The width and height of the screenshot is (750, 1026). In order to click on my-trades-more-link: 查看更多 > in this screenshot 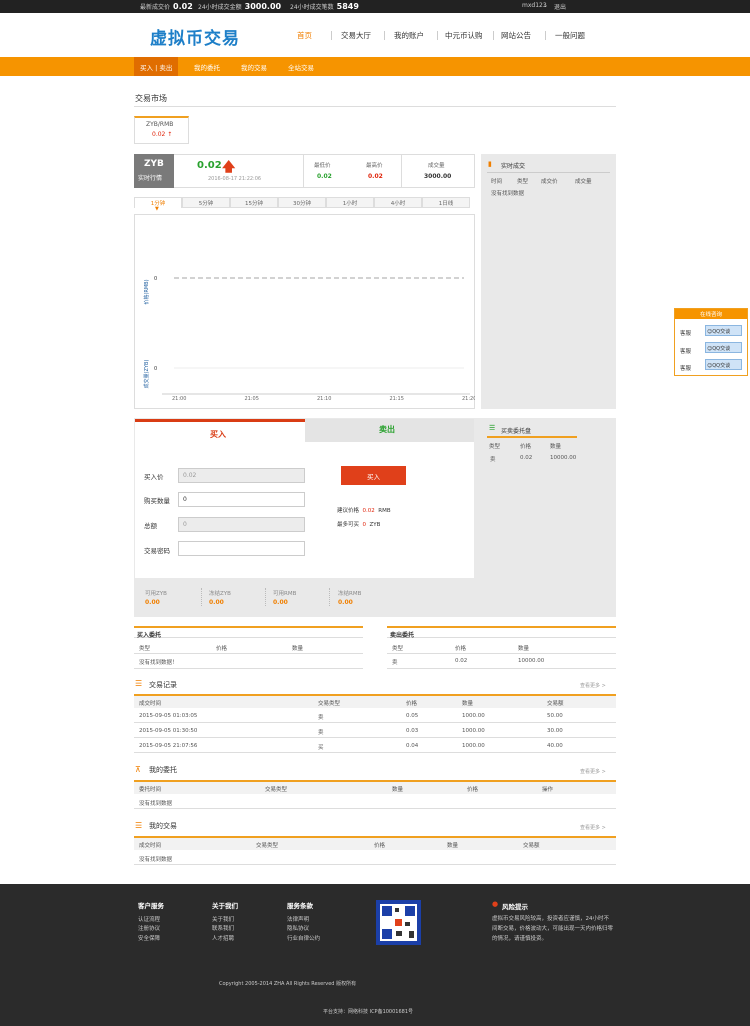, I will do `click(593, 827)`.